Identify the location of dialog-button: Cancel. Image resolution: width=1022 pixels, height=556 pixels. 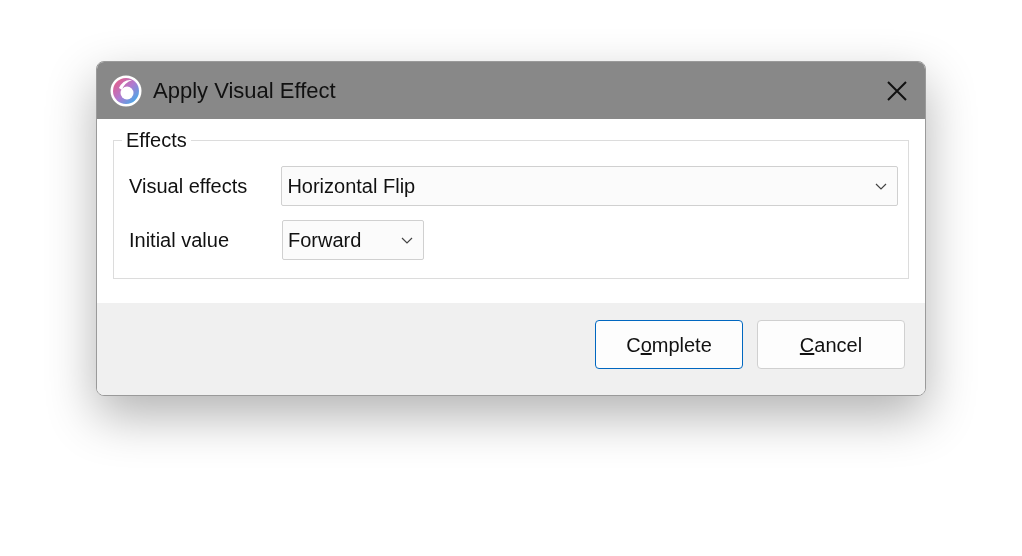
(831, 344).